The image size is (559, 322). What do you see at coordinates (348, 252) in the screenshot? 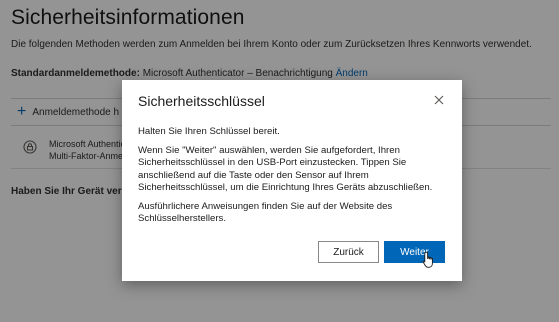
I see `back-button: Zurück` at bounding box center [348, 252].